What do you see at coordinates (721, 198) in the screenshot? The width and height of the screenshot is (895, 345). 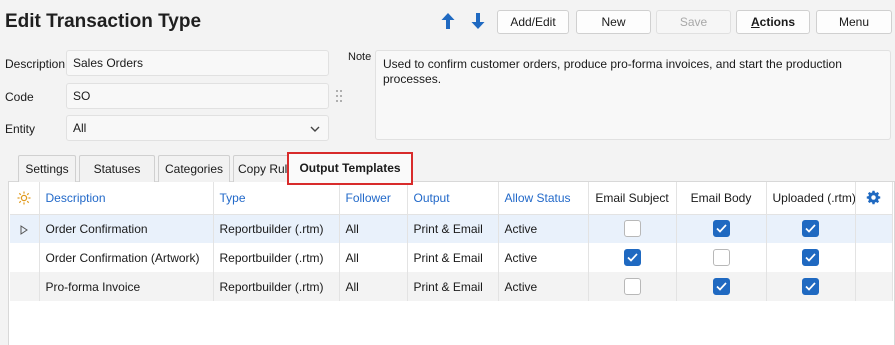 I see `column-header-email-body: Email Body` at bounding box center [721, 198].